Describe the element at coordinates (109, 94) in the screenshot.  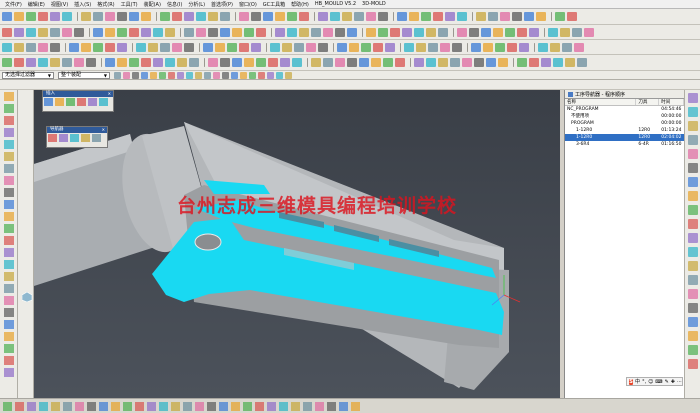
I see `close-icon: ✕` at that location.